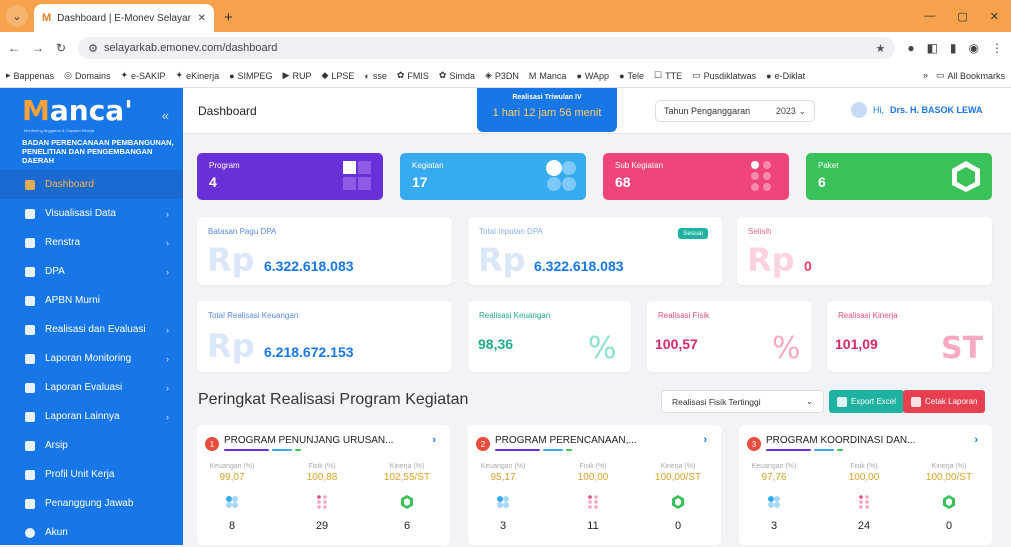 The height and width of the screenshot is (547, 1011). I want to click on filter-value: Realisasi Fisik Tertinggi, so click(716, 401).